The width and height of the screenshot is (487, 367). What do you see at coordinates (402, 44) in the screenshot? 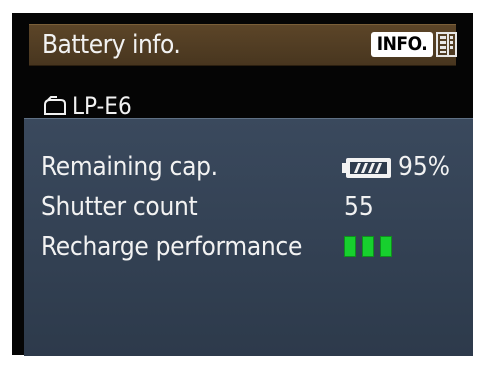
I see `info-button: INFO.` at bounding box center [402, 44].